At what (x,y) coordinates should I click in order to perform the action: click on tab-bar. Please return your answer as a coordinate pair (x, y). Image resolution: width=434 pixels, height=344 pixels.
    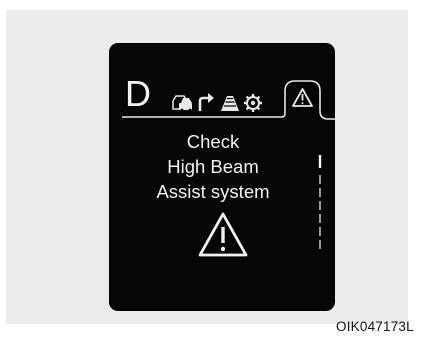
    Looking at the image, I should click on (228, 100).